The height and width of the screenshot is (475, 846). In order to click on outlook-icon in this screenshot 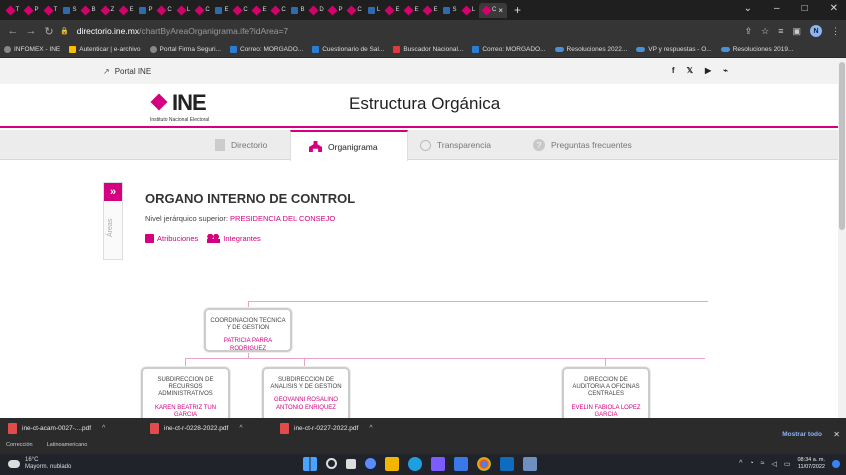, I will do `click(507, 464)`.